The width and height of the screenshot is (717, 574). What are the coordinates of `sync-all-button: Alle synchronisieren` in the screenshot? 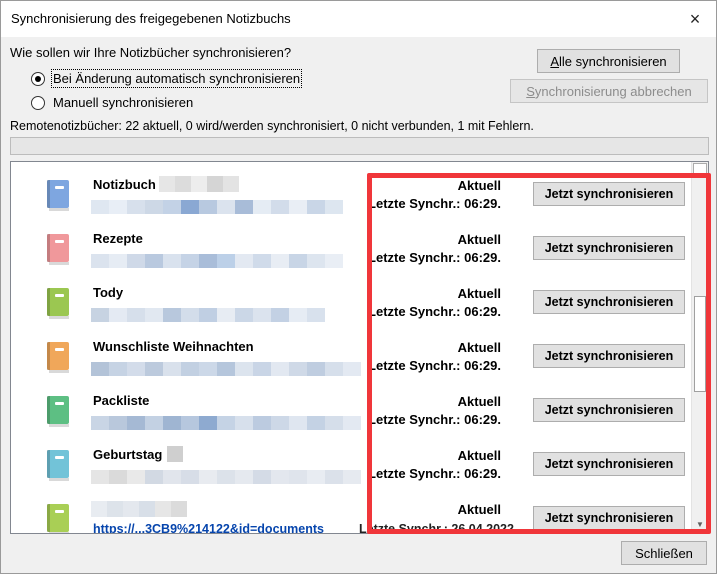 It's located at (608, 61).